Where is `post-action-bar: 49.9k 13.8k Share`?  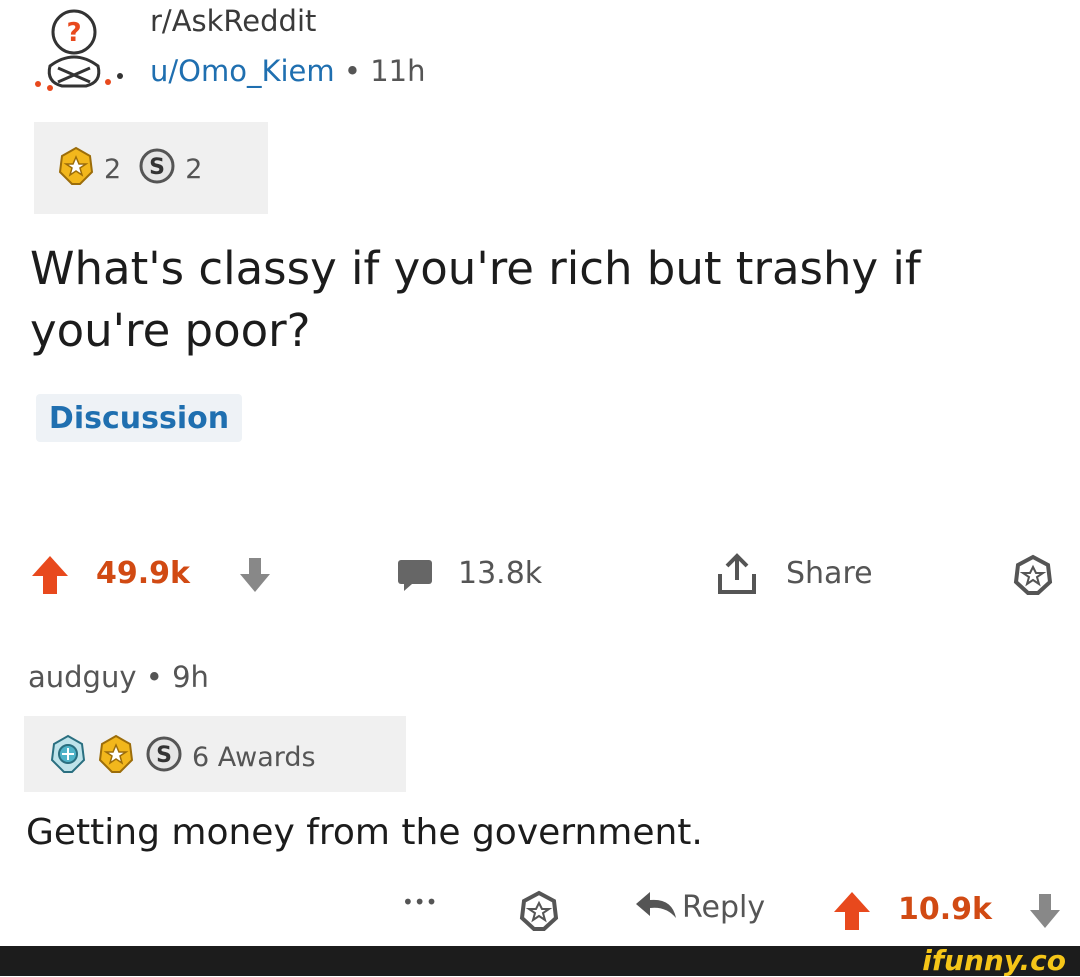
post-action-bar: 49.9k 13.8k Share is located at coordinates (540, 575).